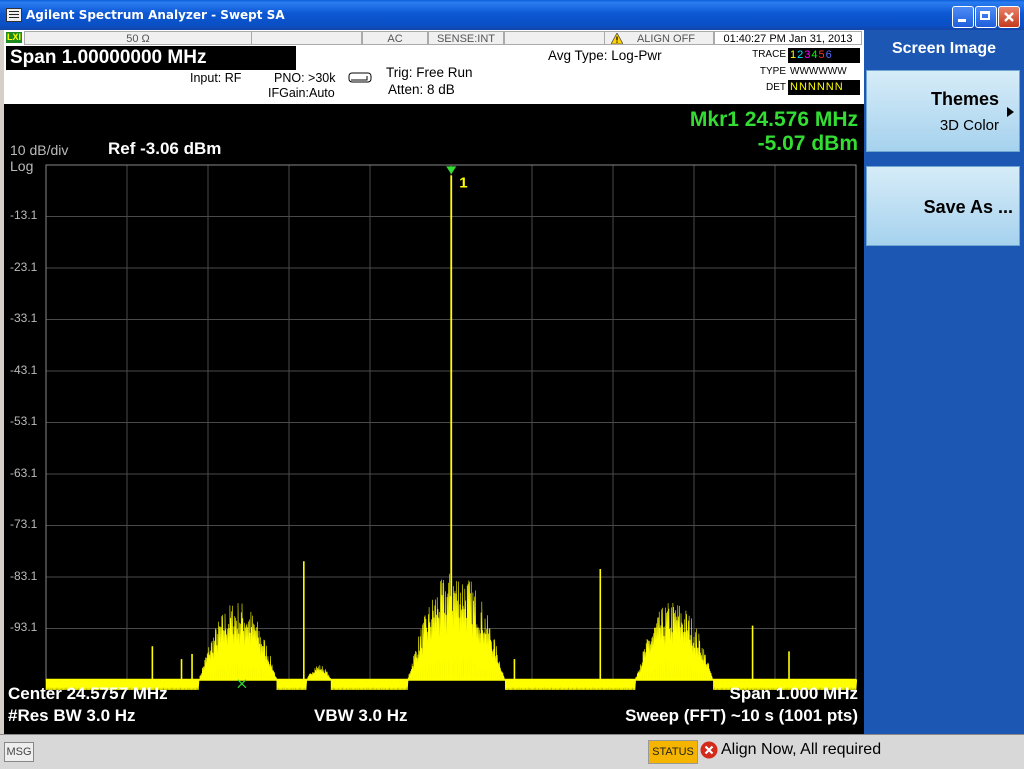 This screenshot has height=769, width=1024. Describe the element at coordinates (772, 71) in the screenshot. I see `type-label: TYPE` at that location.